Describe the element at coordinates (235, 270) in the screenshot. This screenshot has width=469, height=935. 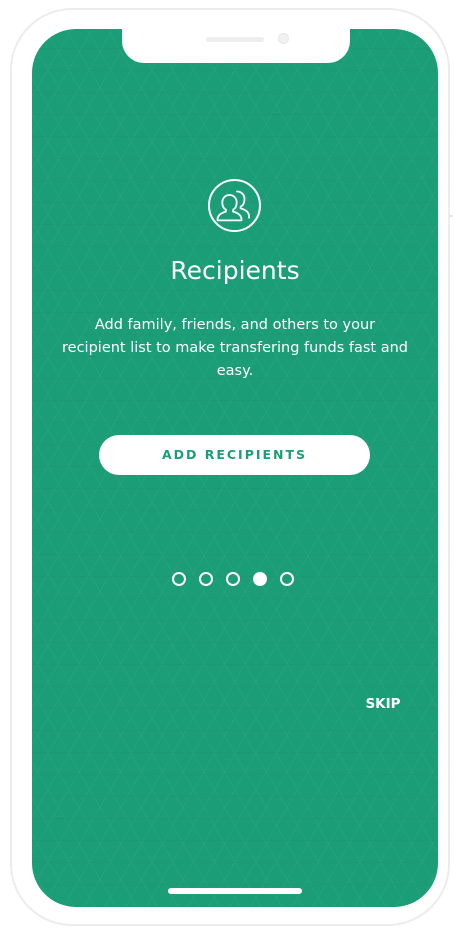
I see `page-title: Recipients` at that location.